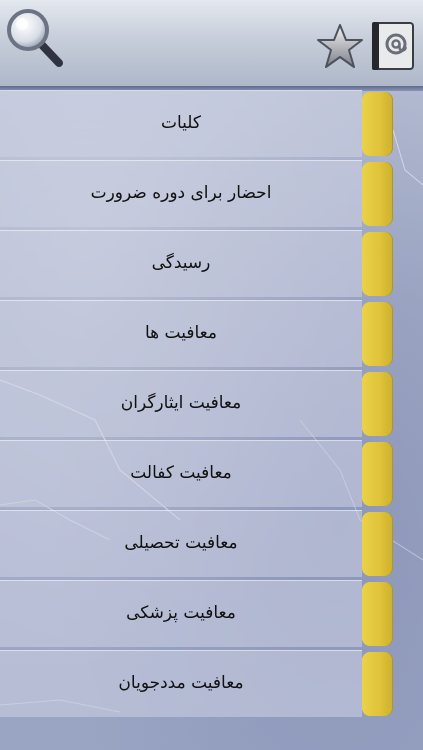 This screenshot has width=423, height=750. I want to click on list-item-veterans-exemption: معافیت ایثارگران, so click(196, 403).